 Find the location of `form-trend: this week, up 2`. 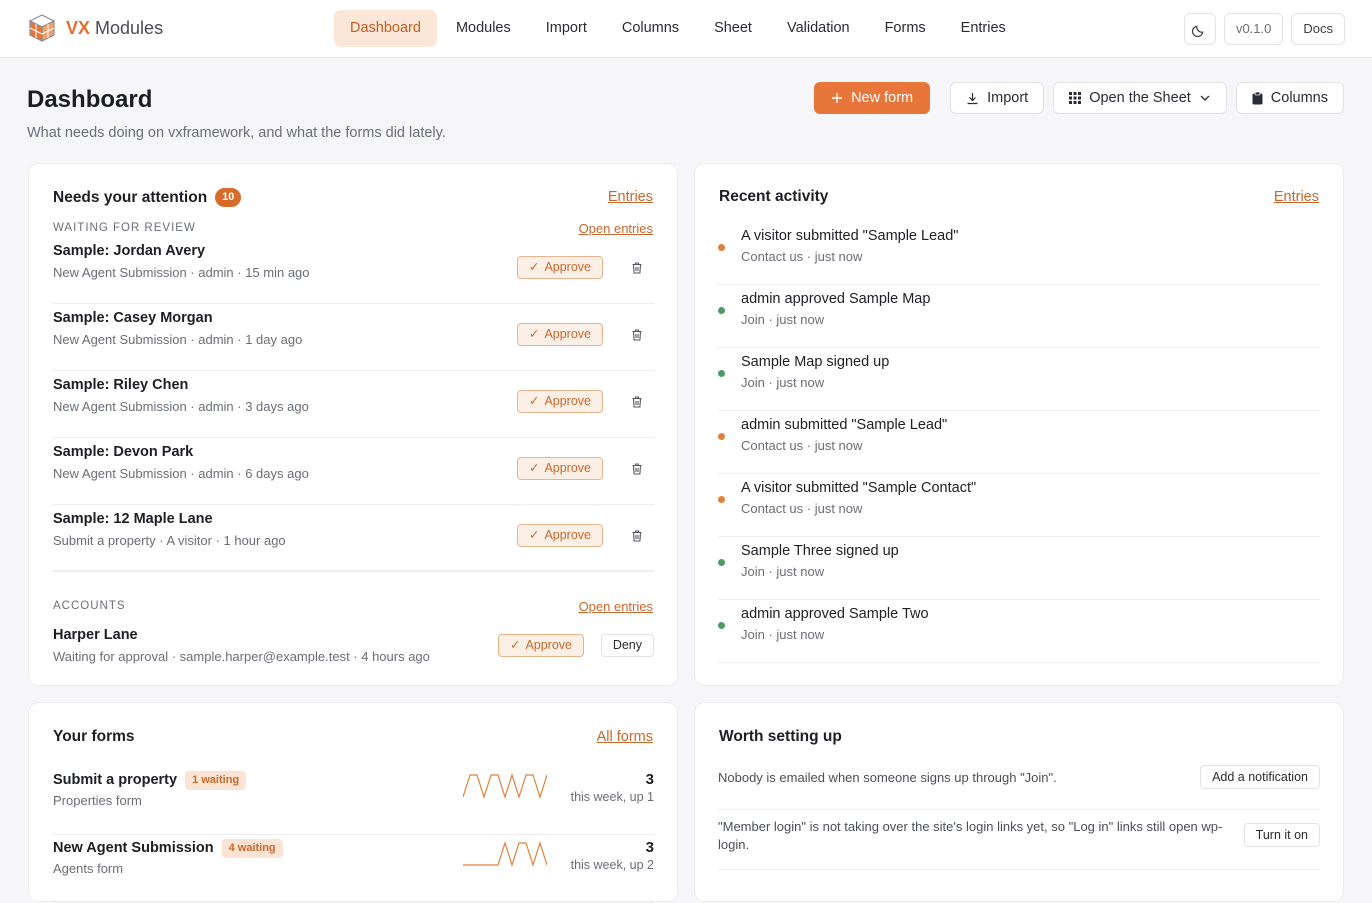

form-trend: this week, up 2 is located at coordinates (612, 865).